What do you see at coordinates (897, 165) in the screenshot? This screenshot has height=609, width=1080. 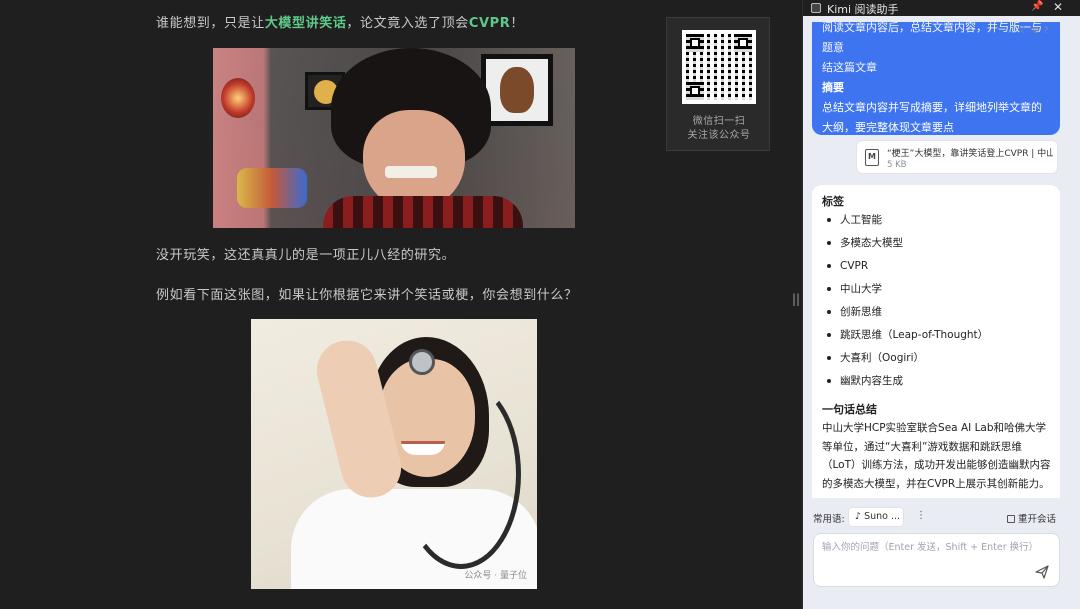 I see `file-size: 5 KB` at bounding box center [897, 165].